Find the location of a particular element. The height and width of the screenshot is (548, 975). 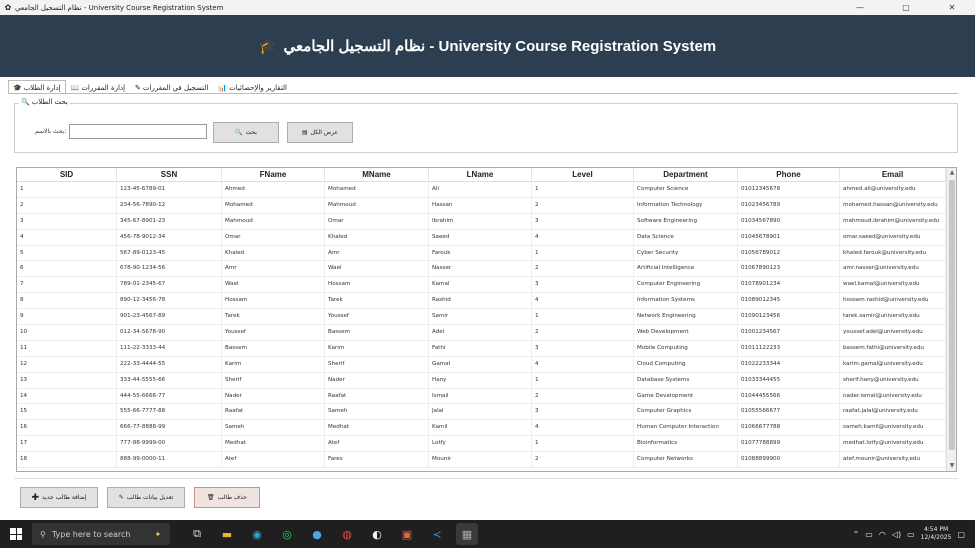

cell-department: Data Science is located at coordinates (686, 237).